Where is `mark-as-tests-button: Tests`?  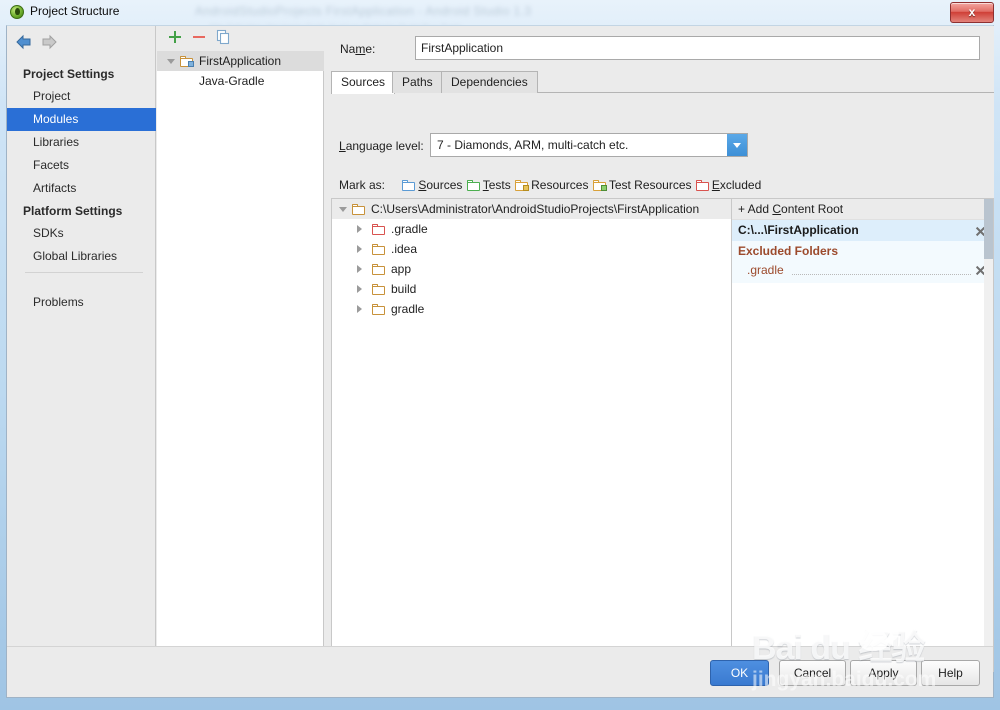 mark-as-tests-button: Tests is located at coordinates (488, 185).